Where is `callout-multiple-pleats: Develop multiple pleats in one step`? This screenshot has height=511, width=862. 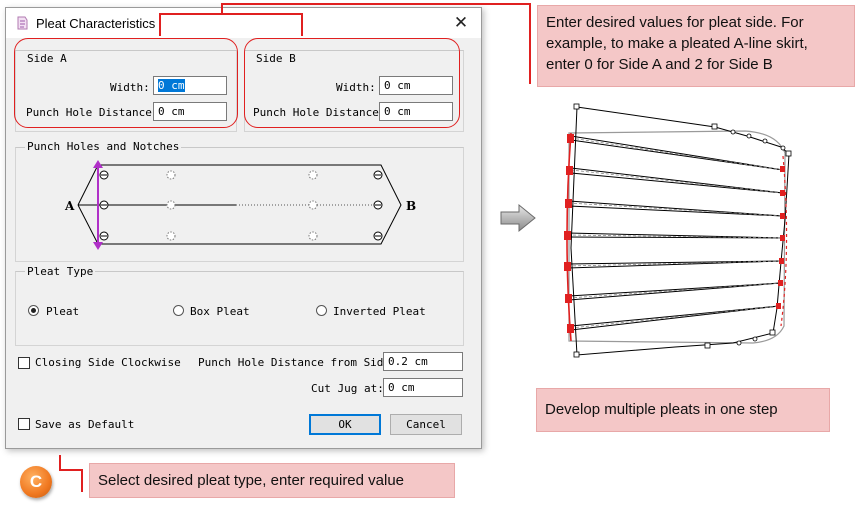
callout-multiple-pleats: Develop multiple pleats in one step is located at coordinates (683, 410).